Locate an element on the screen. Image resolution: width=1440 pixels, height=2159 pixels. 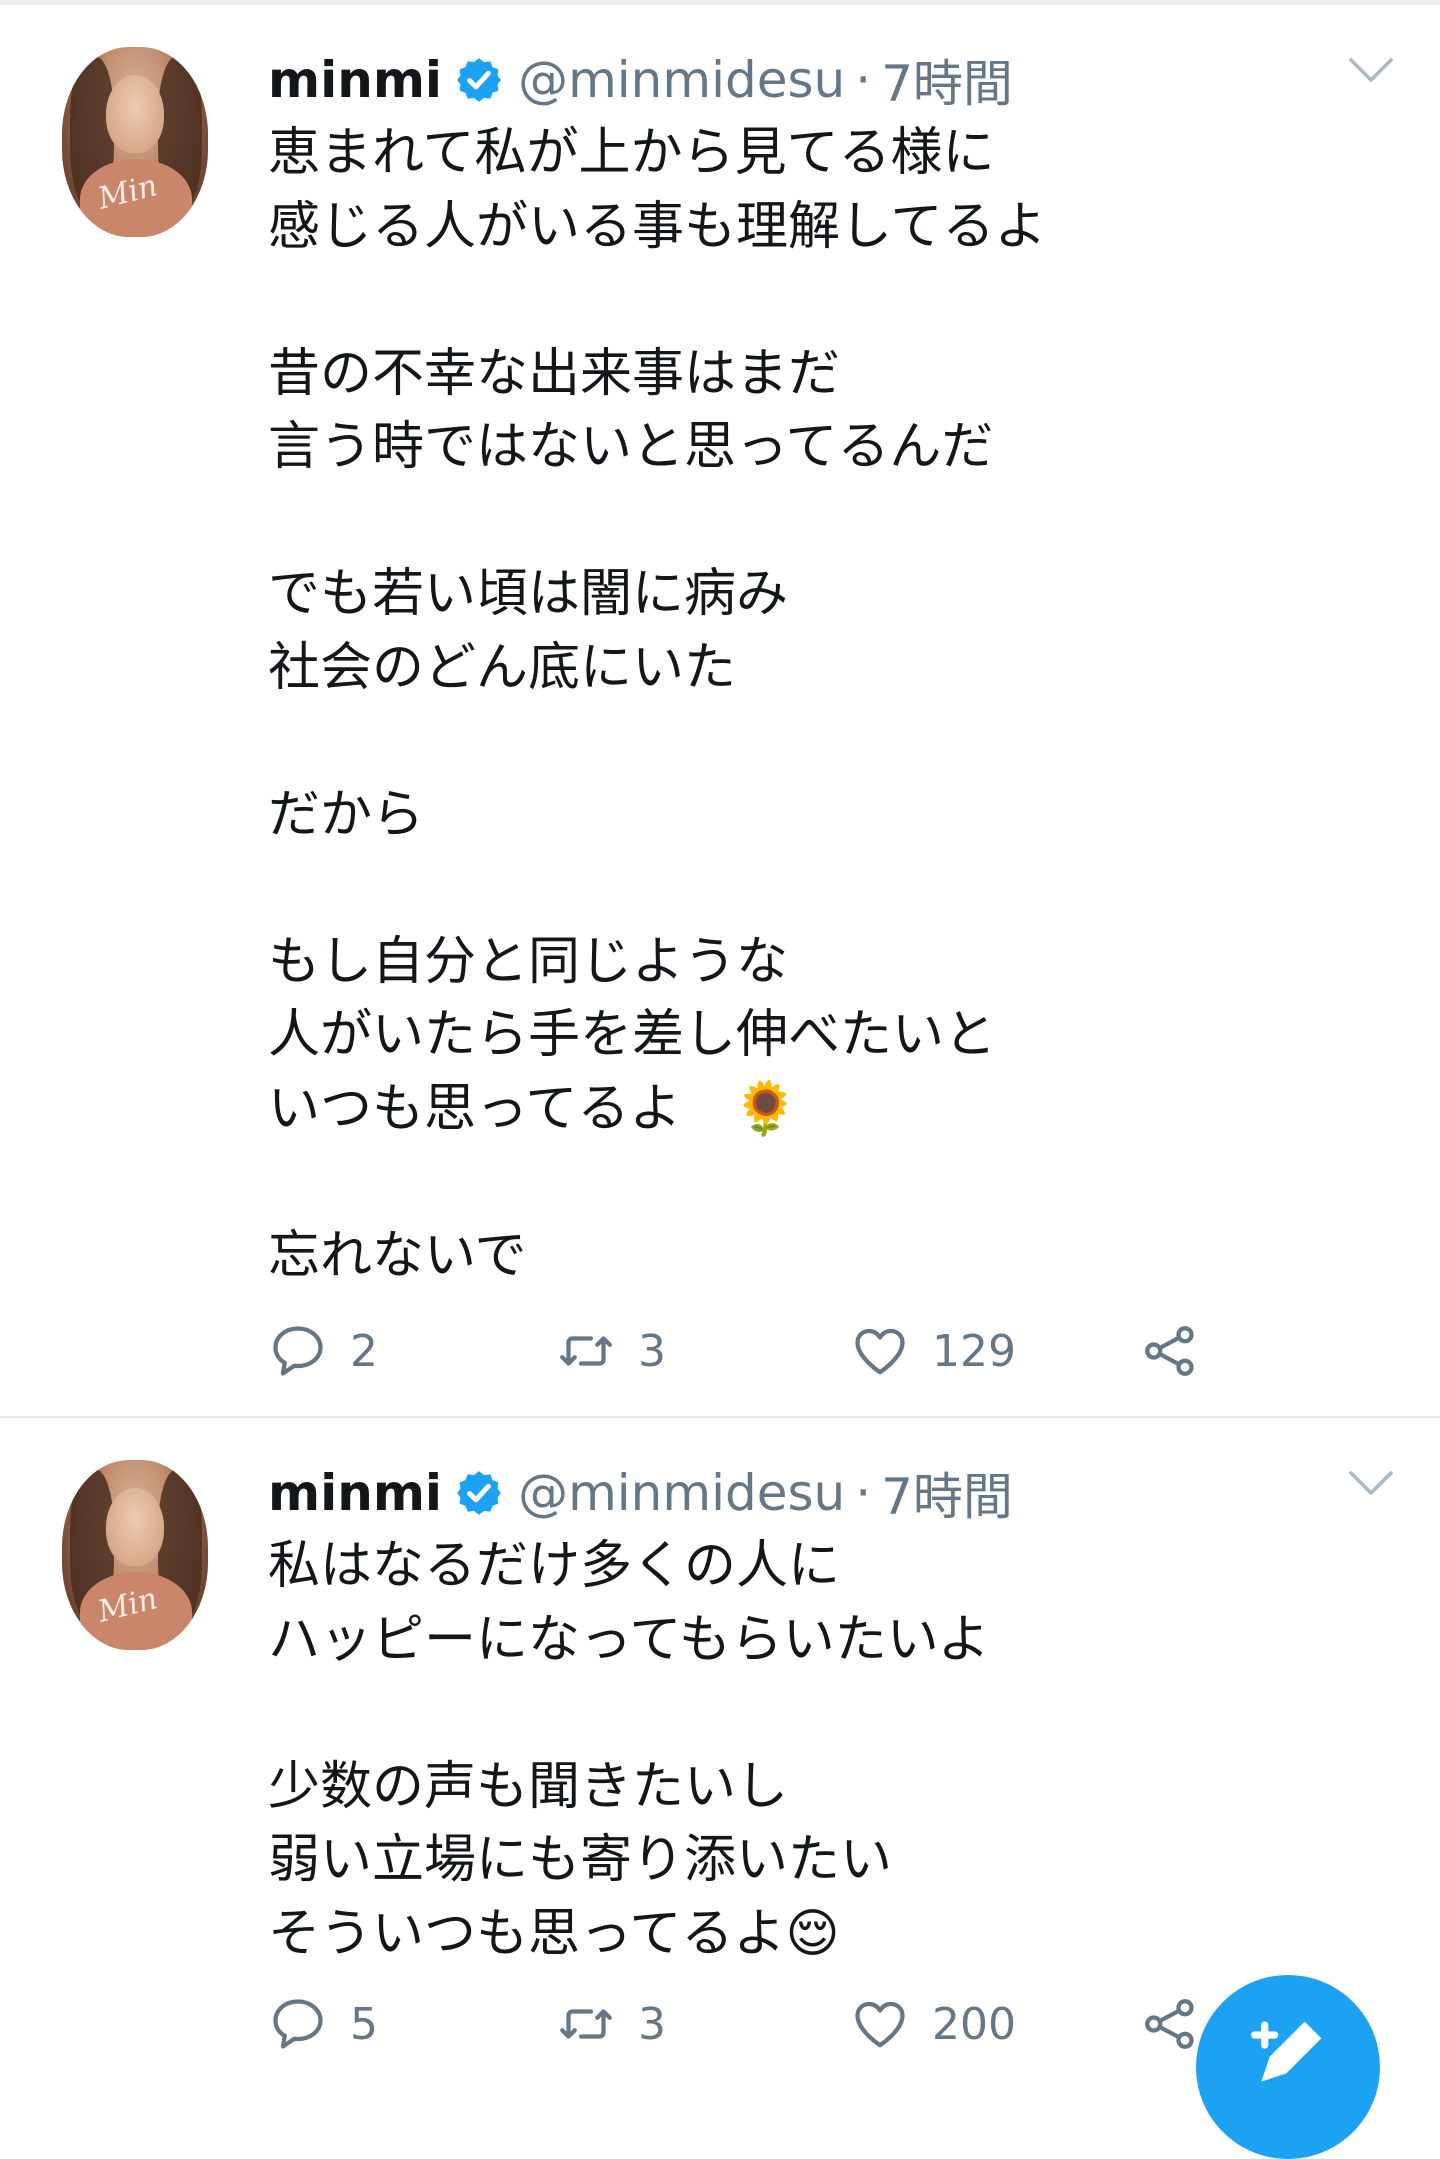
like-count: 129 is located at coordinates (974, 1351).